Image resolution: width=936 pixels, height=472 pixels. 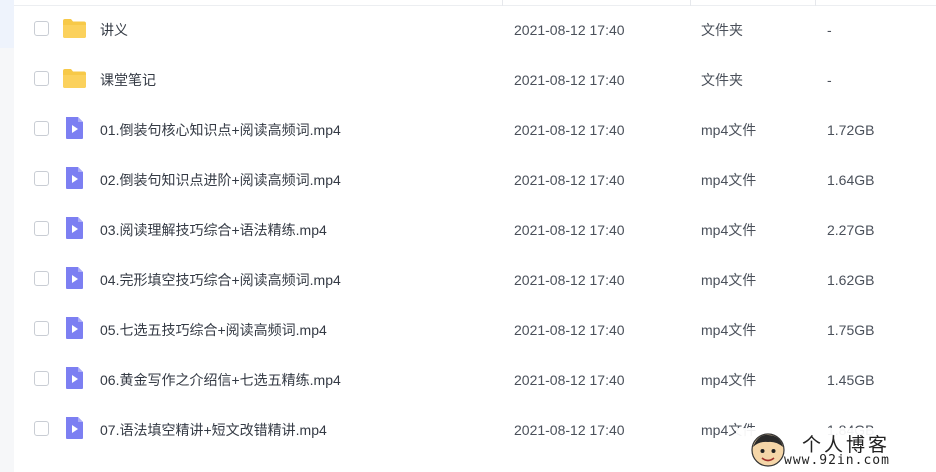 I want to click on table-row: 课堂笔记 2021-08-12 17:40 文件夹 -, so click(x=475, y=80).